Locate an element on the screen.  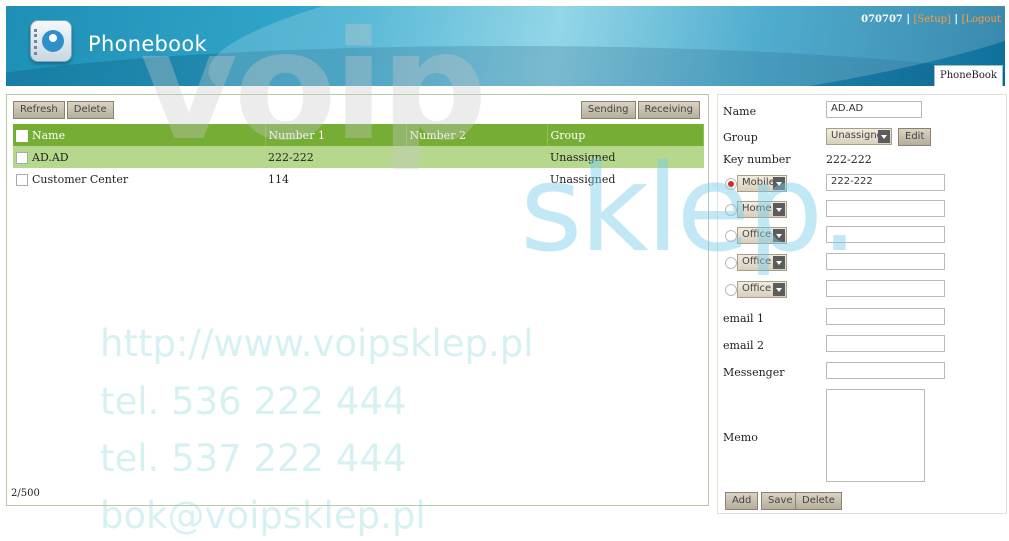
save-button: Save is located at coordinates (780, 501).